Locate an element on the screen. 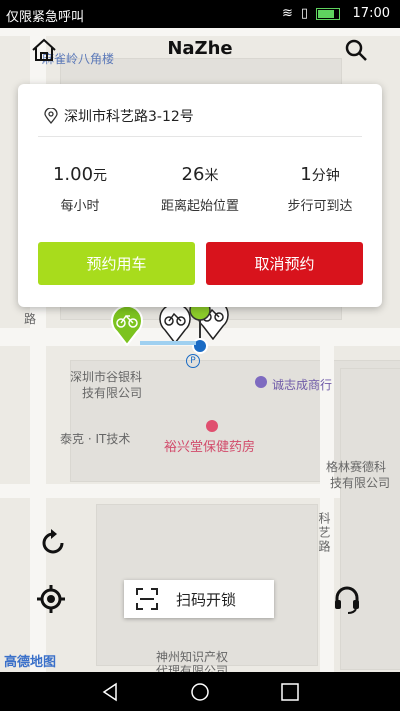 Image resolution: width=400 pixels, height=711 pixels. stat-walk-label: 步行可到达 is located at coordinates (320, 206).